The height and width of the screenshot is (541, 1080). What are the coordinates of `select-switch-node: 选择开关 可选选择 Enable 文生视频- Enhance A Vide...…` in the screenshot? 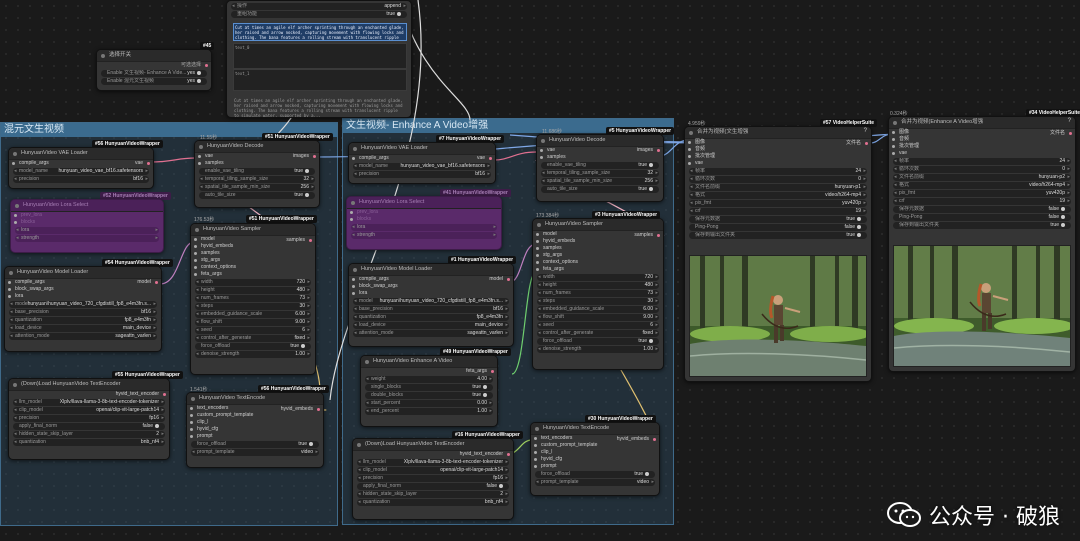 It's located at (154, 70).